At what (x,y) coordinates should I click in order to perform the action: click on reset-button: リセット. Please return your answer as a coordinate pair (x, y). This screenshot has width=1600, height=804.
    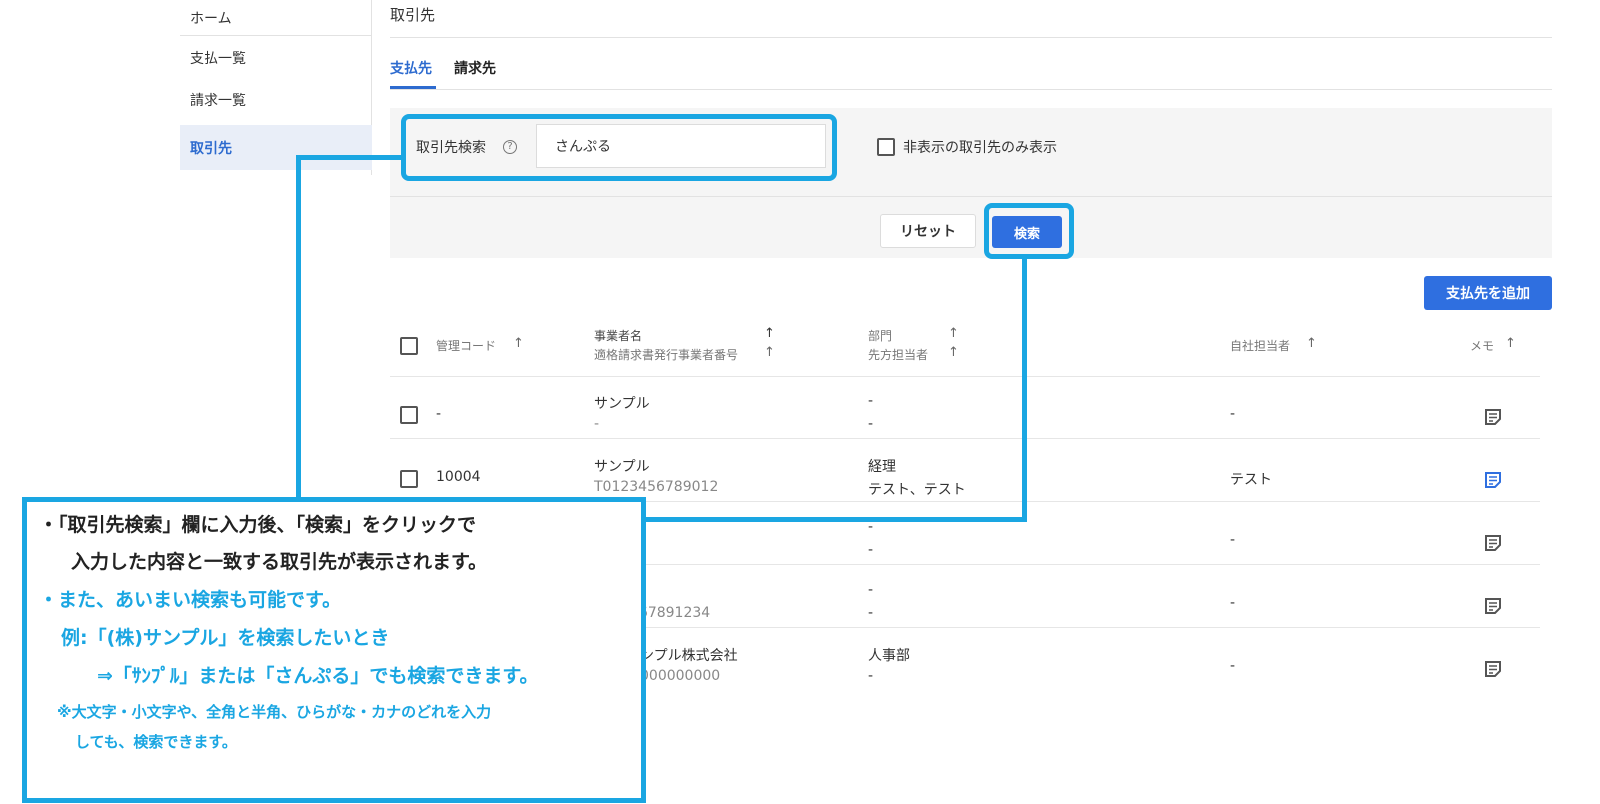
    Looking at the image, I should click on (928, 231).